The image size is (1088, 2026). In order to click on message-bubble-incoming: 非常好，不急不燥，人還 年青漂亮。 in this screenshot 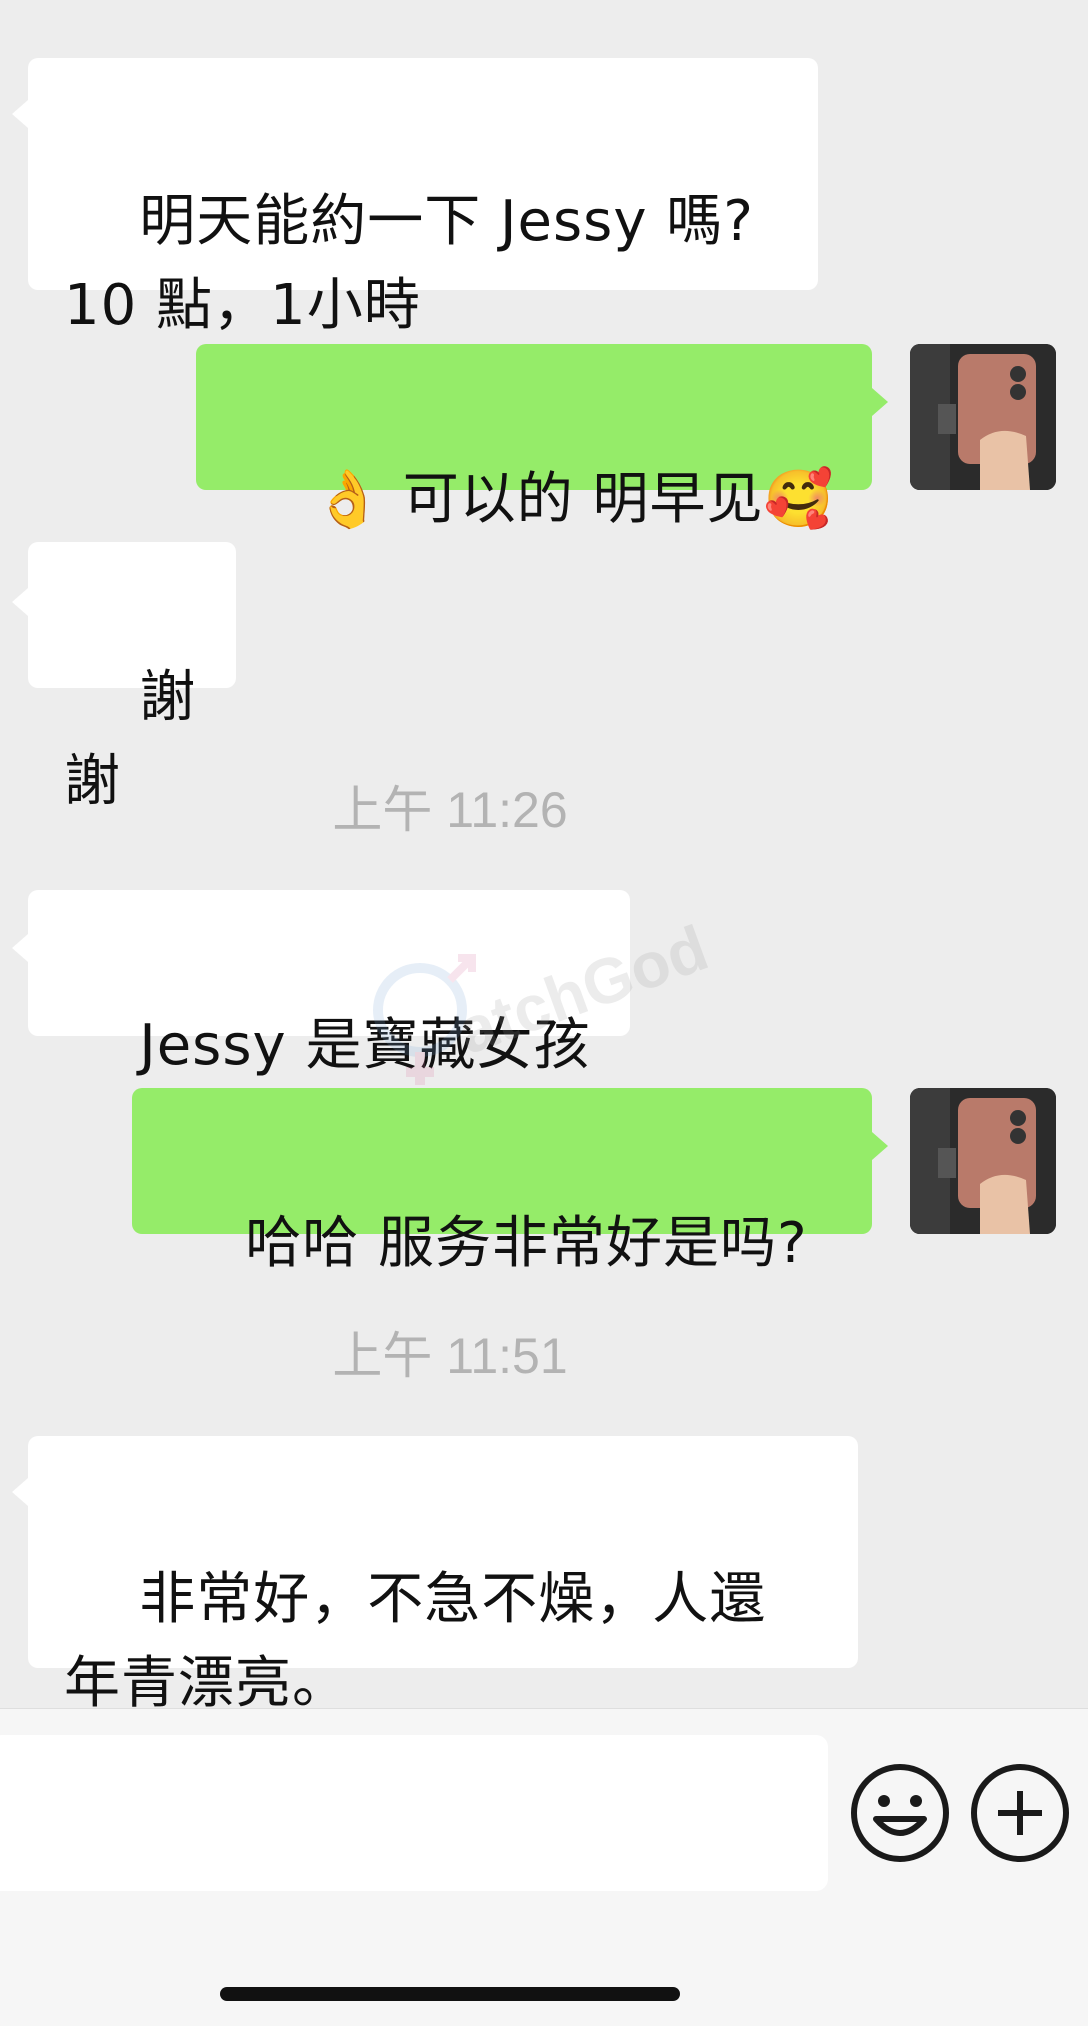, I will do `click(443, 1576)`.